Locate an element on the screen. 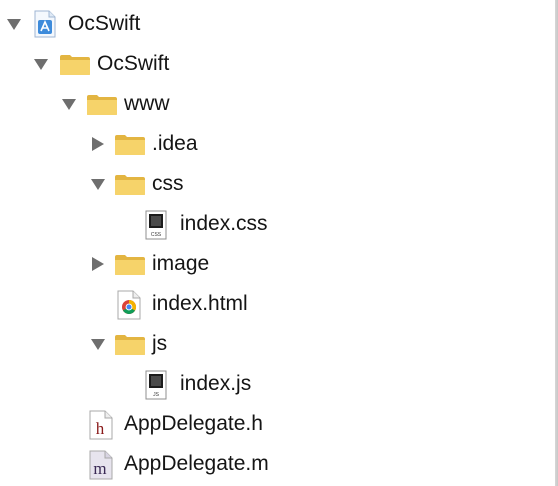 The image size is (558, 486). chrome-html-file-icon is located at coordinates (129, 307).